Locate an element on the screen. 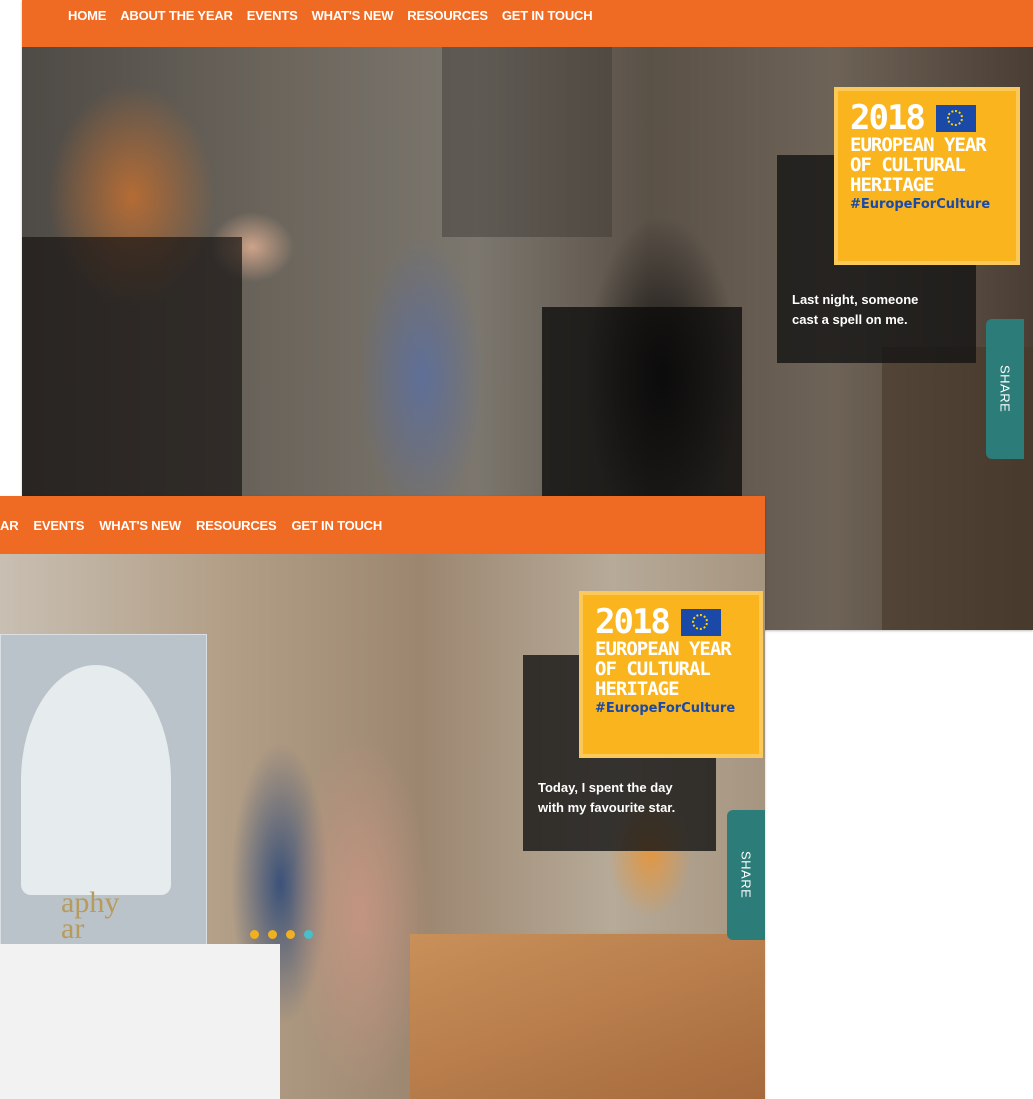 The image size is (1033, 1099). nav-about-the-year: ABOUT THE YEAR is located at coordinates (176, 15).